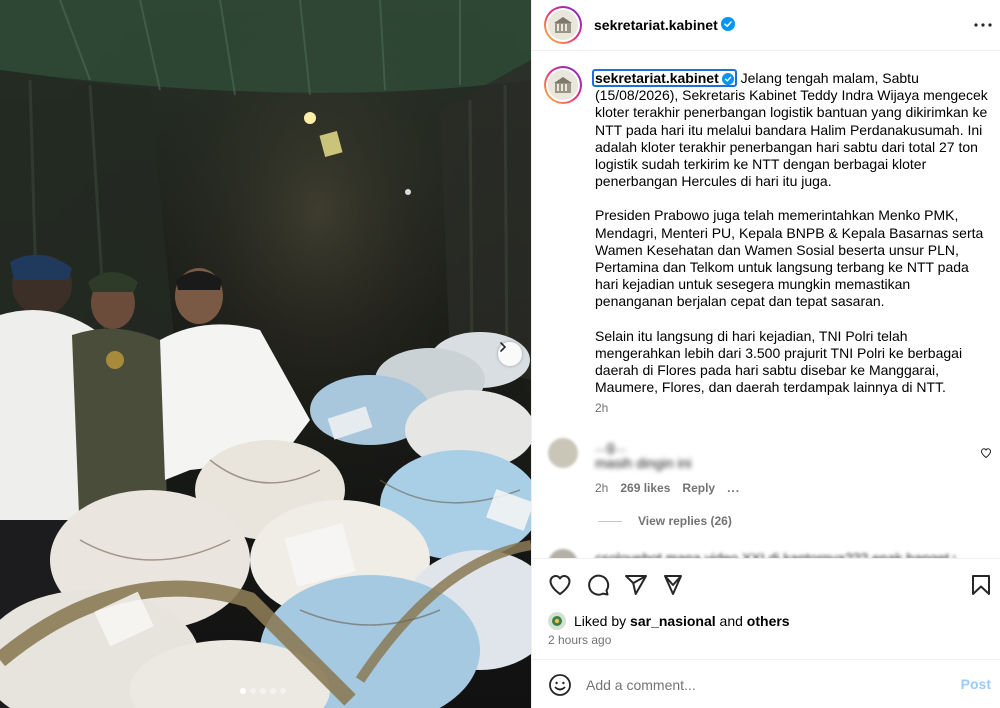 The width and height of the screenshot is (1000, 708). What do you see at coordinates (775, 455) in the screenshot?
I see `comment-text: ...g... masih dingin ini` at bounding box center [775, 455].